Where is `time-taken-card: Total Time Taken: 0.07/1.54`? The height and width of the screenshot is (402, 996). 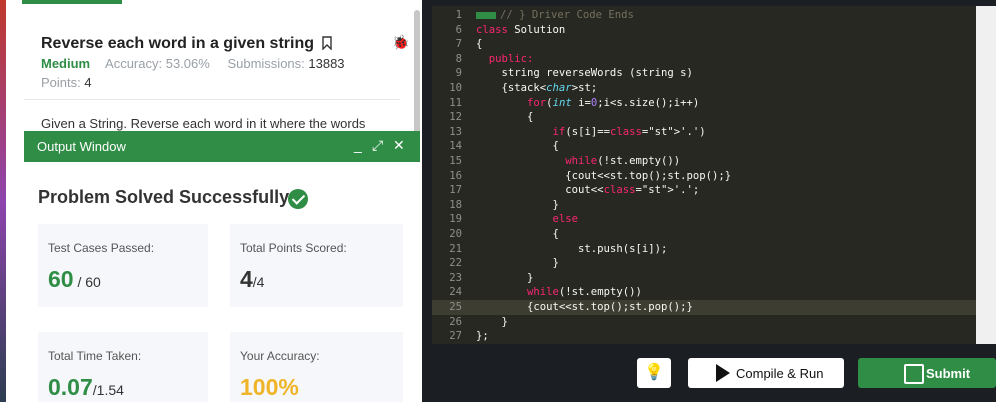
time-taken-card: Total Time Taken: 0.07/1.54 is located at coordinates (123, 367).